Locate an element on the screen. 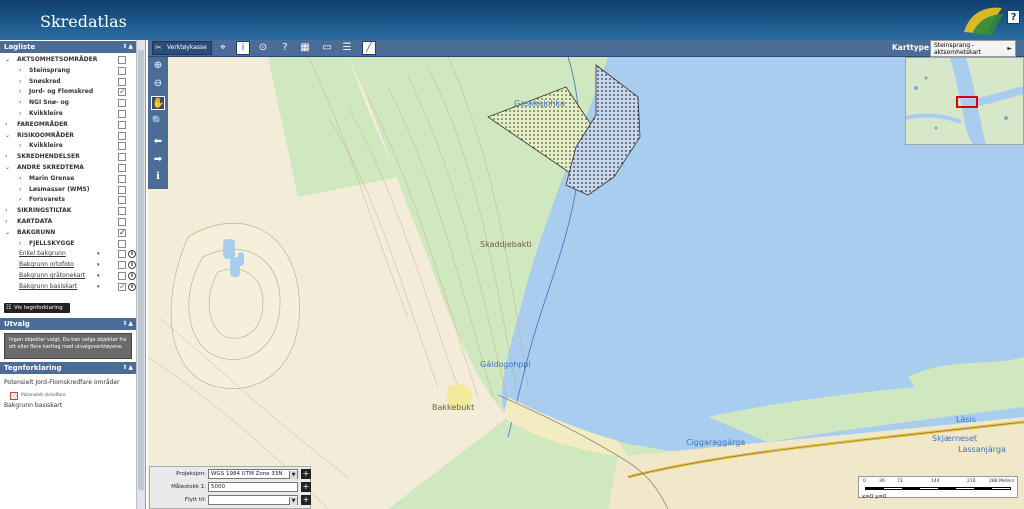  layer-item: › NGI Snø- og is located at coordinates (68, 103).